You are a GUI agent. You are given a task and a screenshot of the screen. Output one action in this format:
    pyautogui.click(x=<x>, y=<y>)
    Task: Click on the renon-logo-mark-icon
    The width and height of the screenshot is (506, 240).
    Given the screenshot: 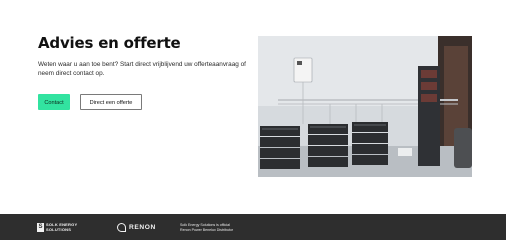 What is the action you would take?
    pyautogui.click(x=121, y=227)
    